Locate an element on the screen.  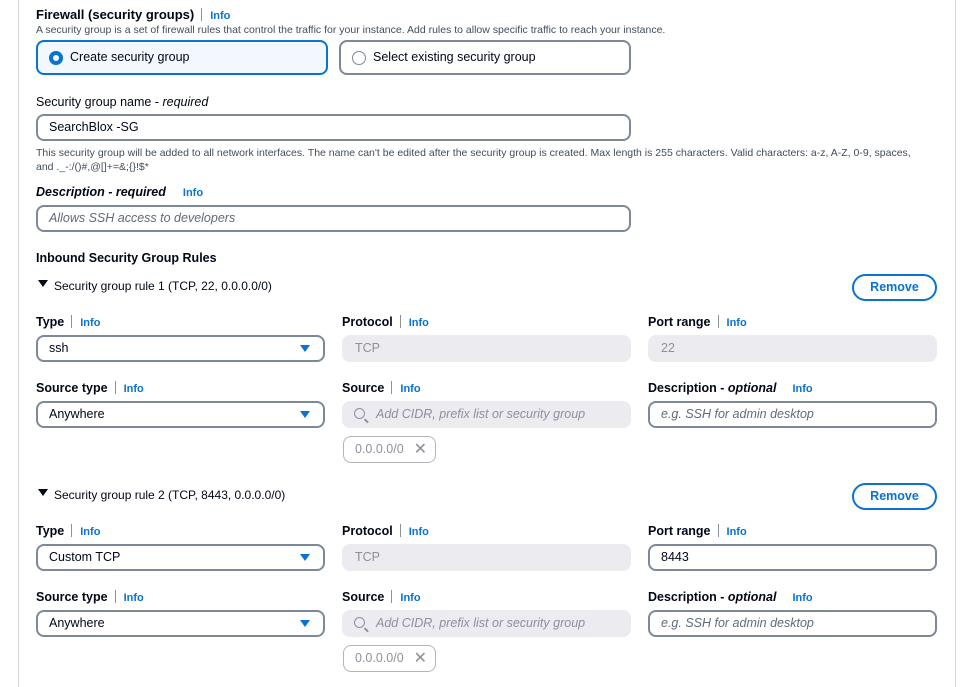
rule-2-type-info-link: Info is located at coordinates (90, 532).